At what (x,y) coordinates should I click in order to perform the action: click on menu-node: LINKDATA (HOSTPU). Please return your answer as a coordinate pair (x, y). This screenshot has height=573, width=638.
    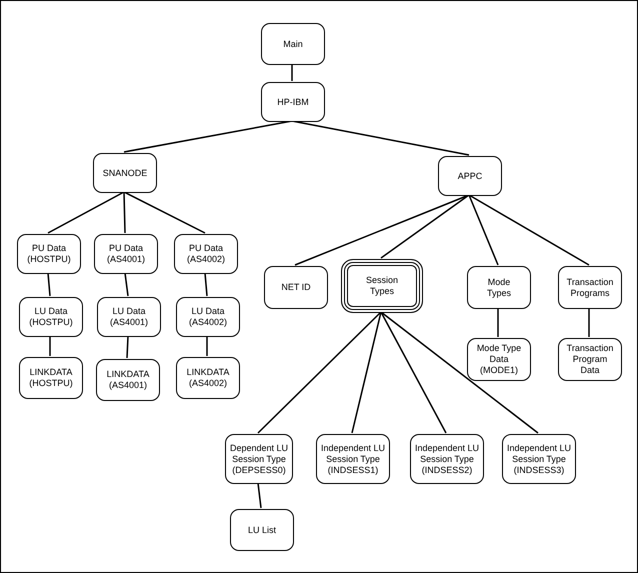
    Looking at the image, I should click on (51, 378).